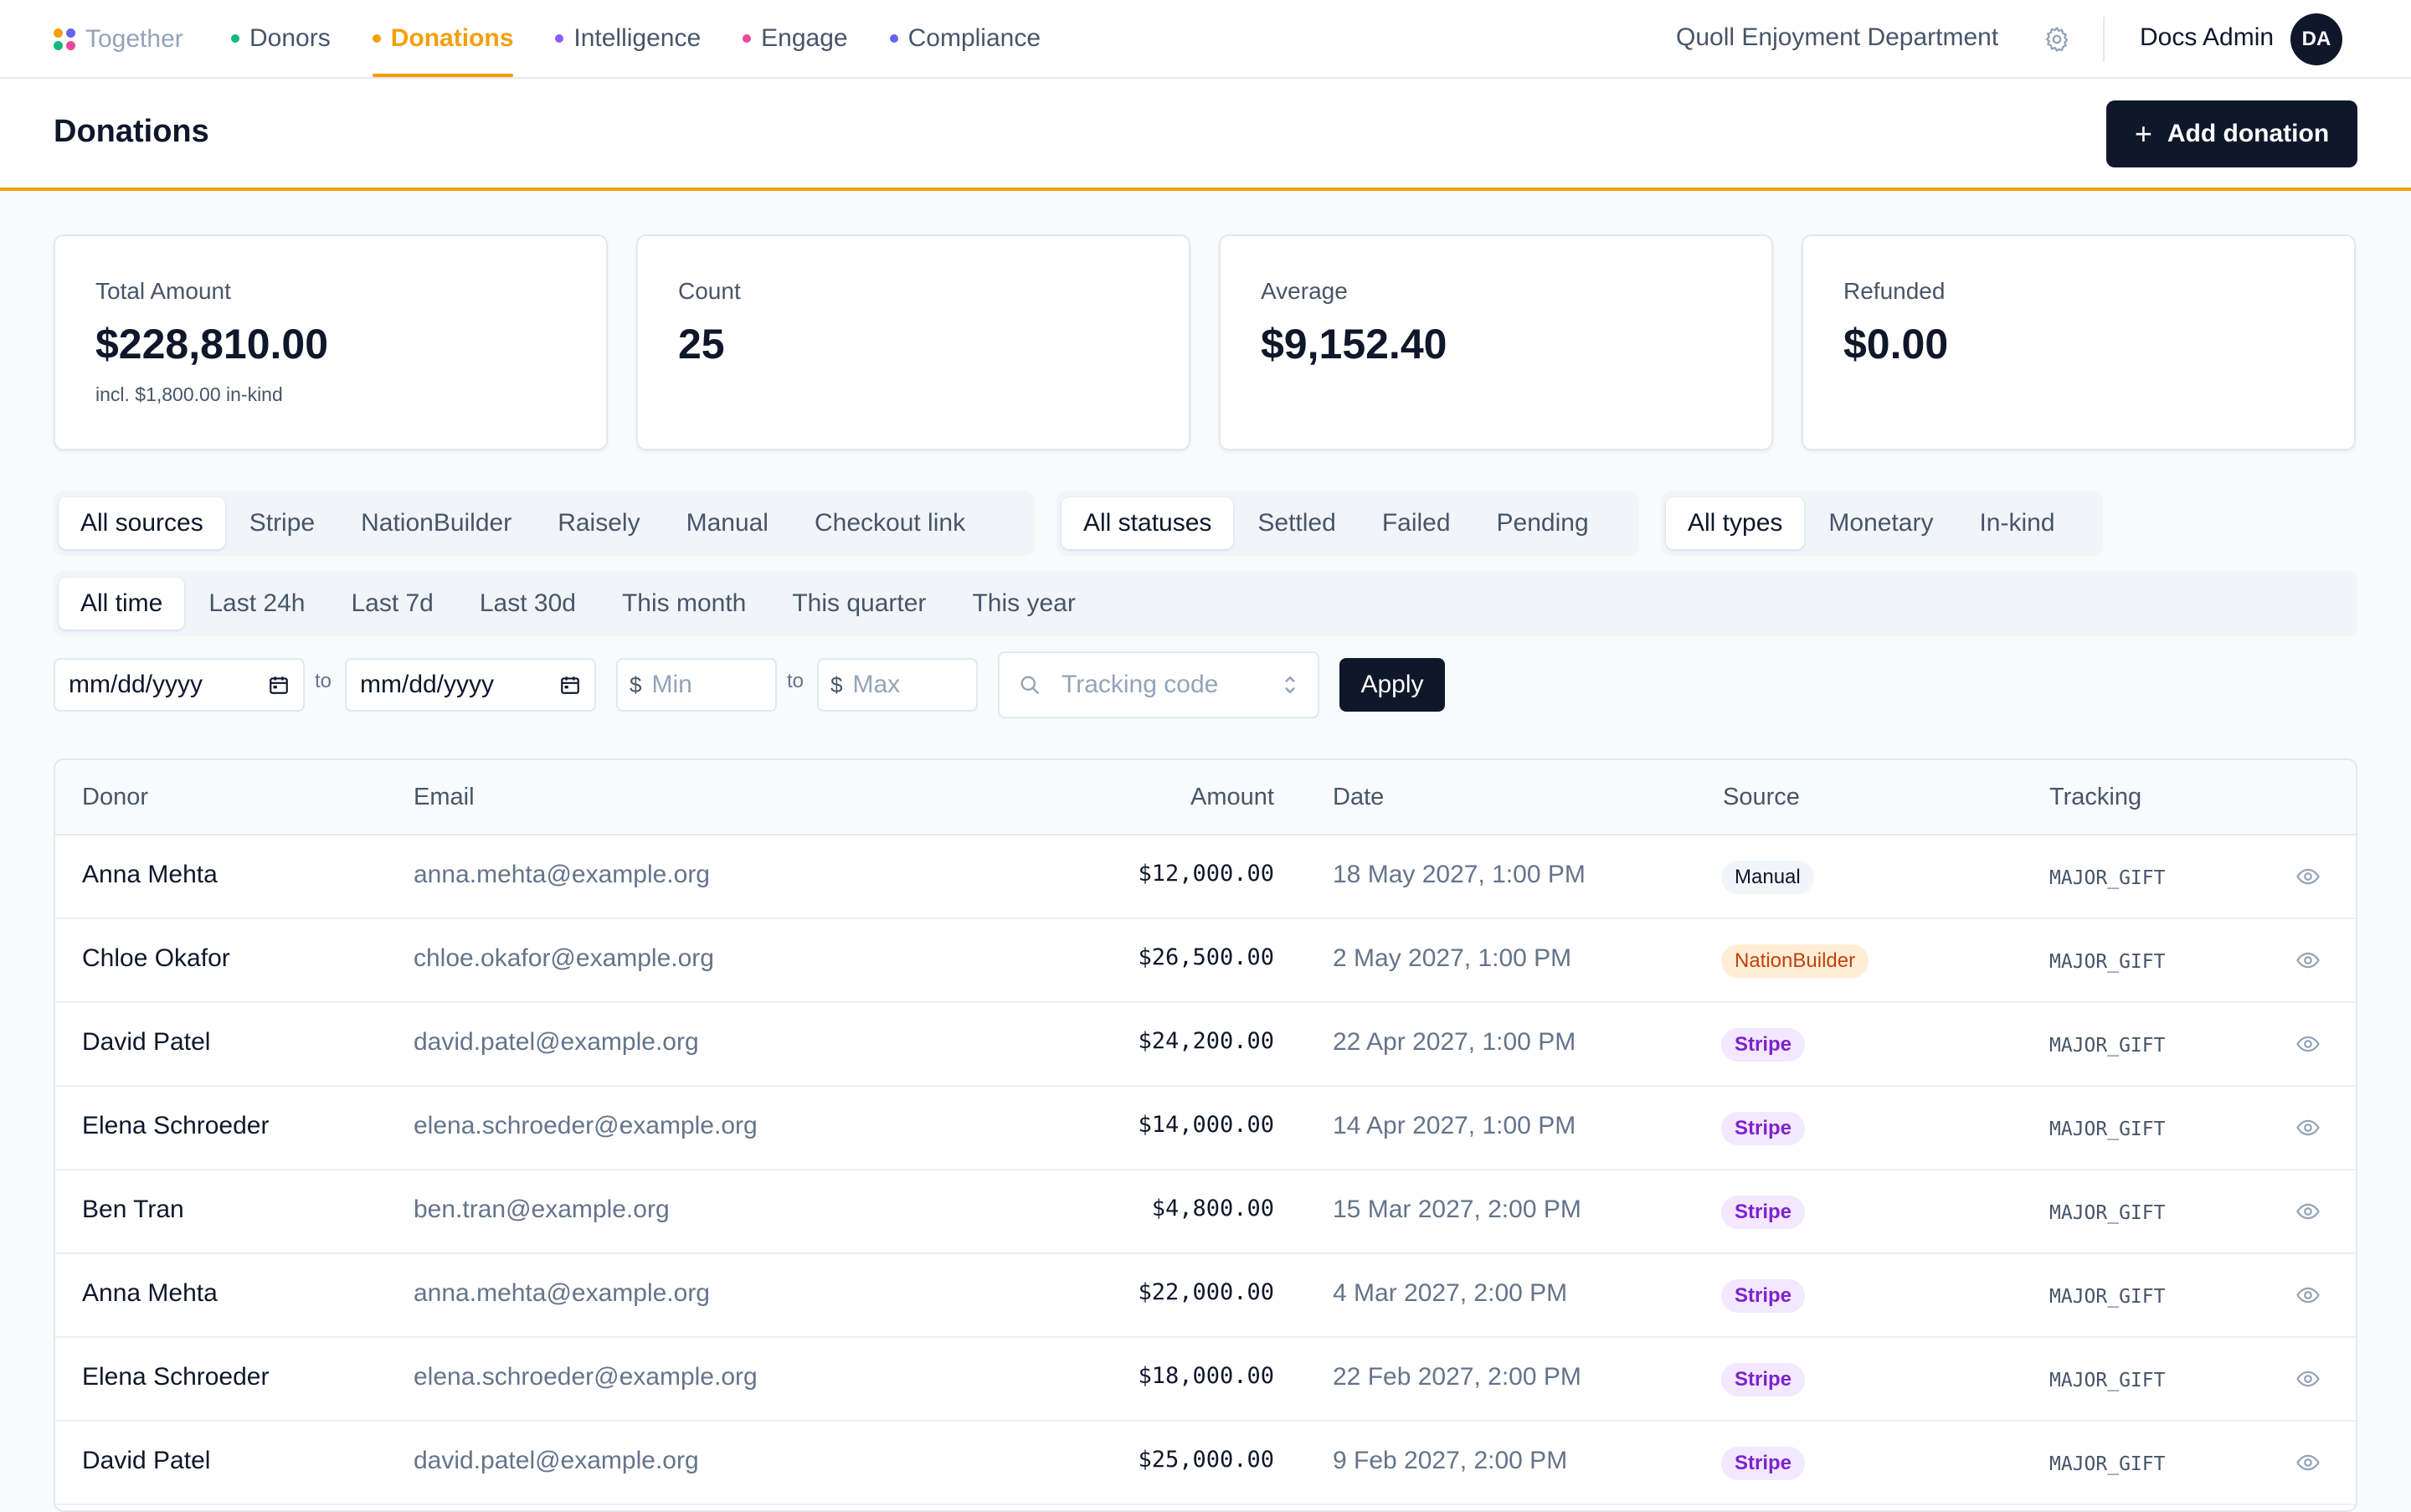 The image size is (2411, 1512). What do you see at coordinates (1148, 523) in the screenshot?
I see `filter-status-all: All statuses` at bounding box center [1148, 523].